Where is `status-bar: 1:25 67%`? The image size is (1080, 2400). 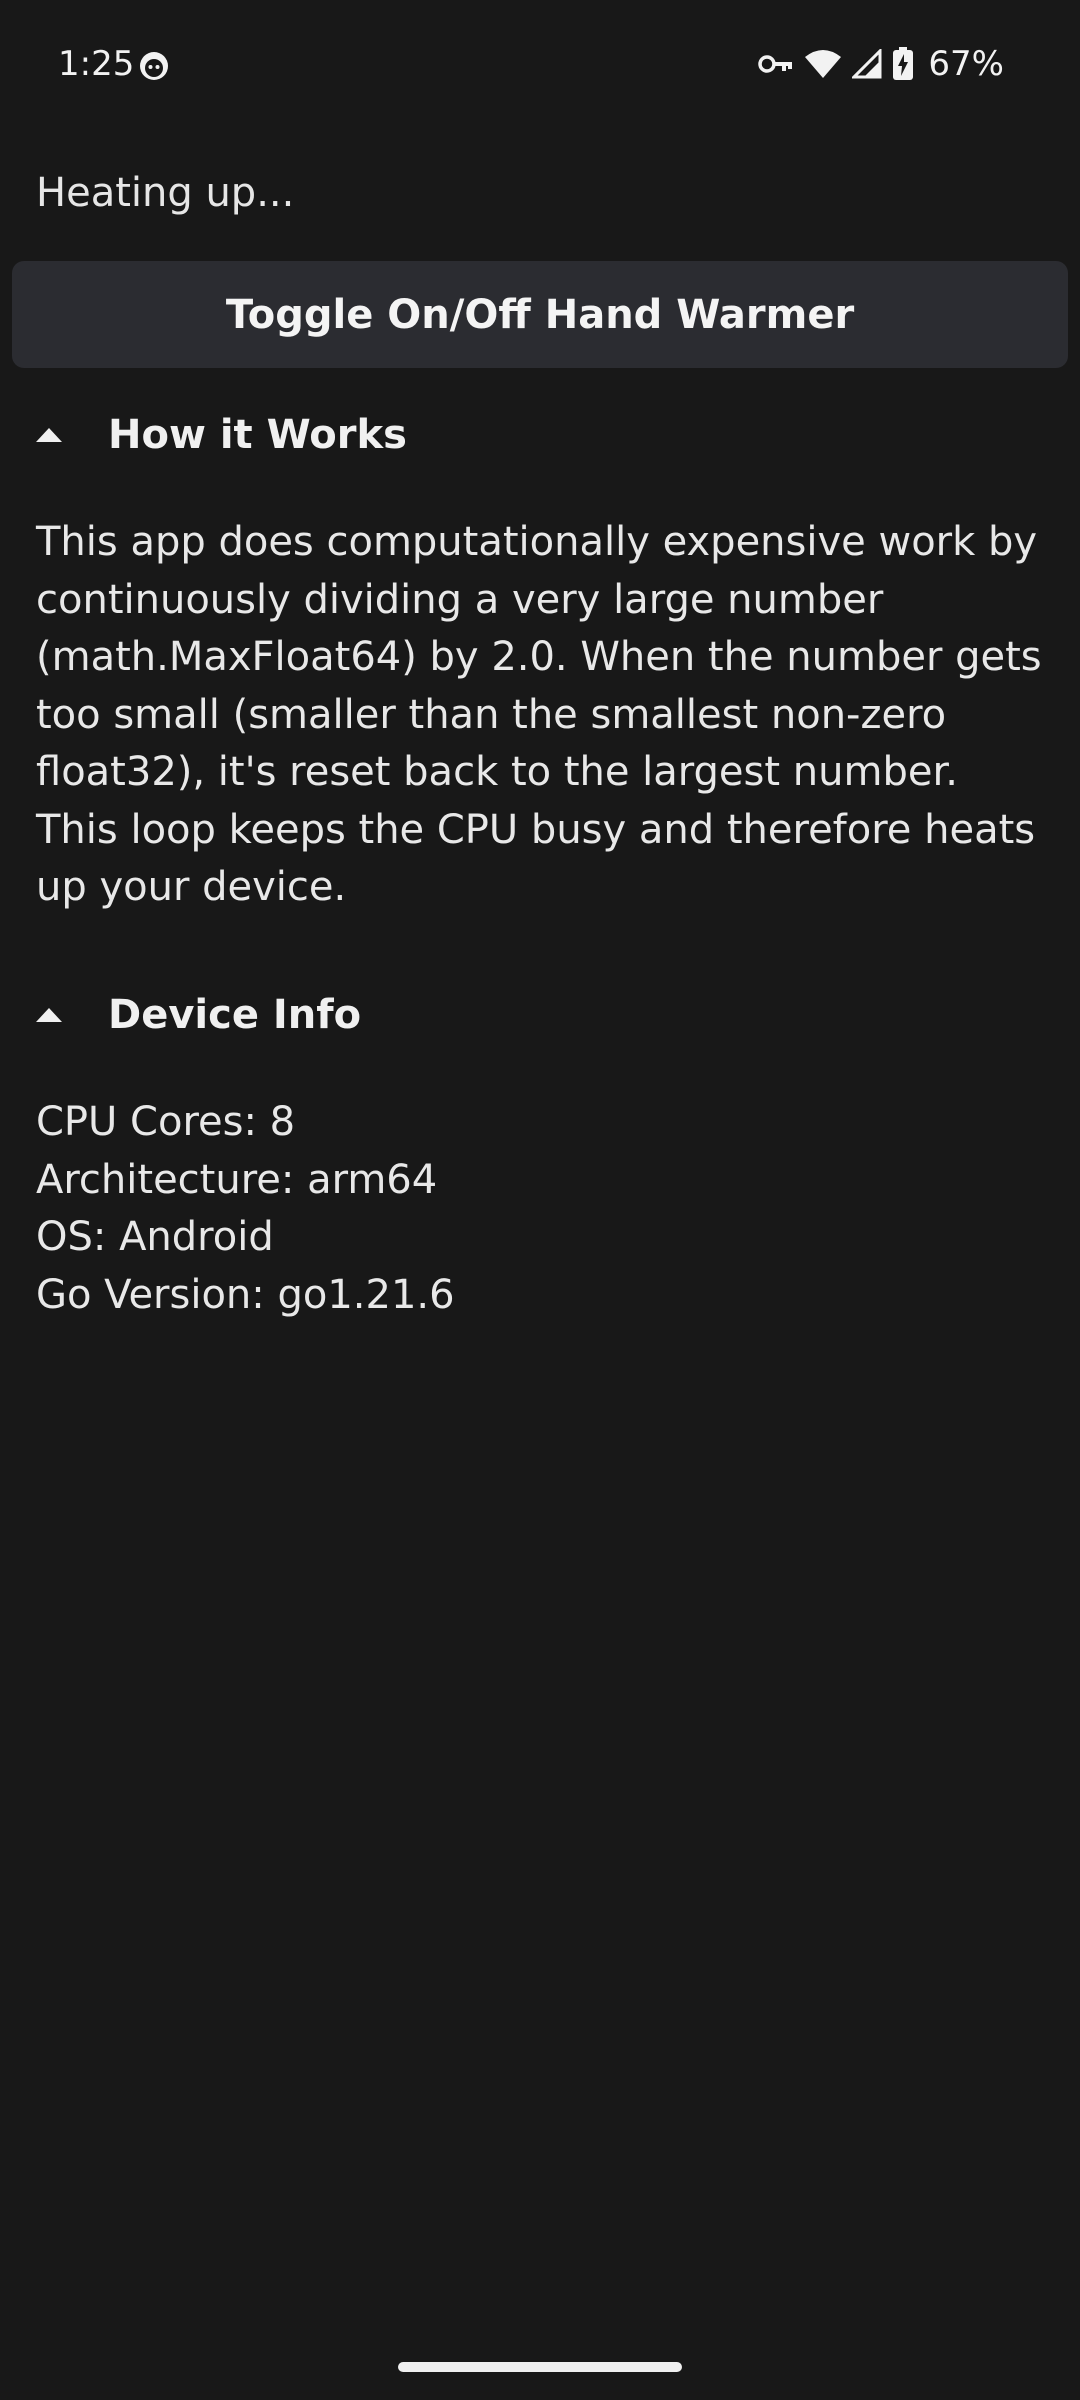
status-bar: 1:25 67% is located at coordinates (540, 65).